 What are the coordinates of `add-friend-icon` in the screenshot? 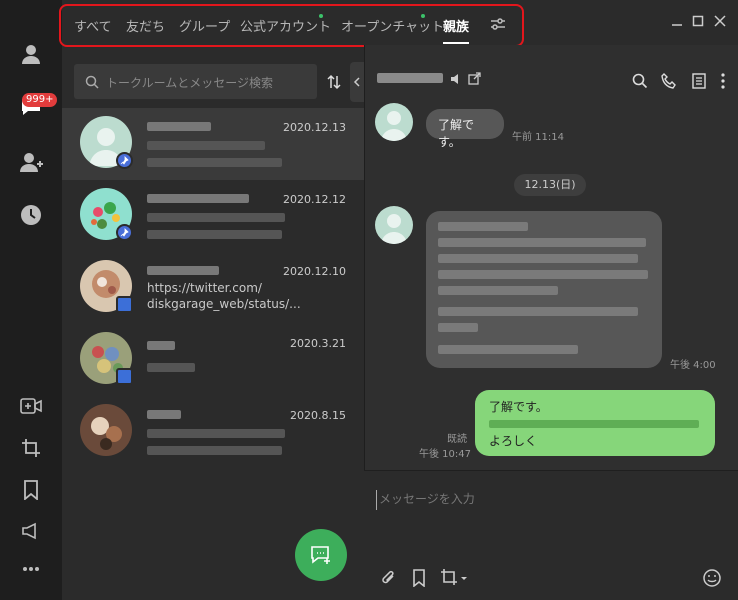 It's located at (31, 162).